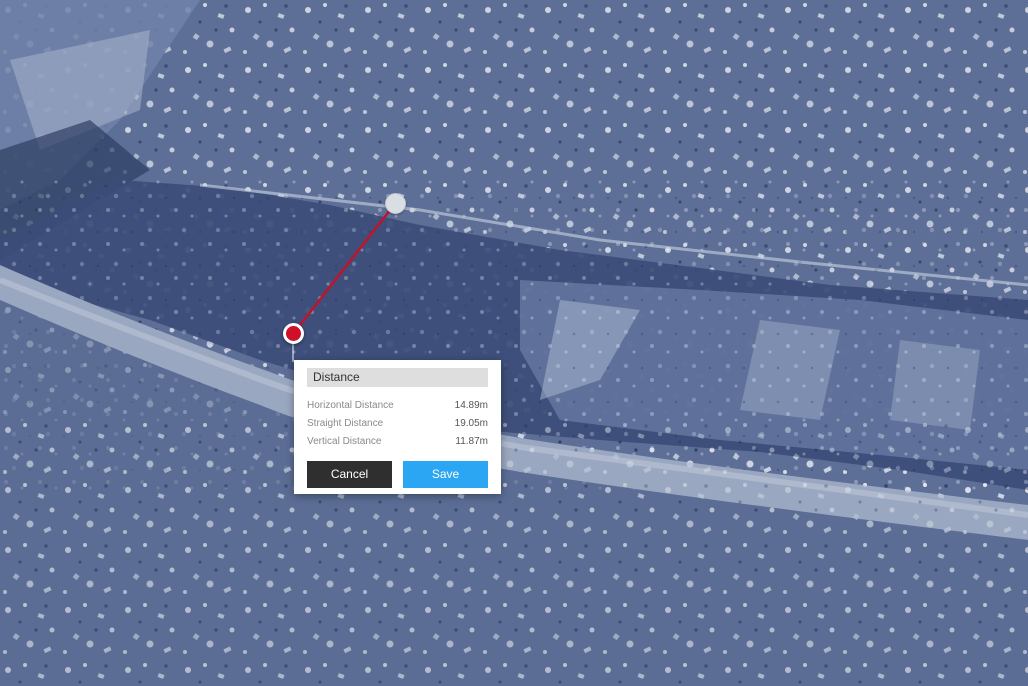 Image resolution: width=1028 pixels, height=686 pixels. I want to click on metric-value: 14.89m, so click(471, 405).